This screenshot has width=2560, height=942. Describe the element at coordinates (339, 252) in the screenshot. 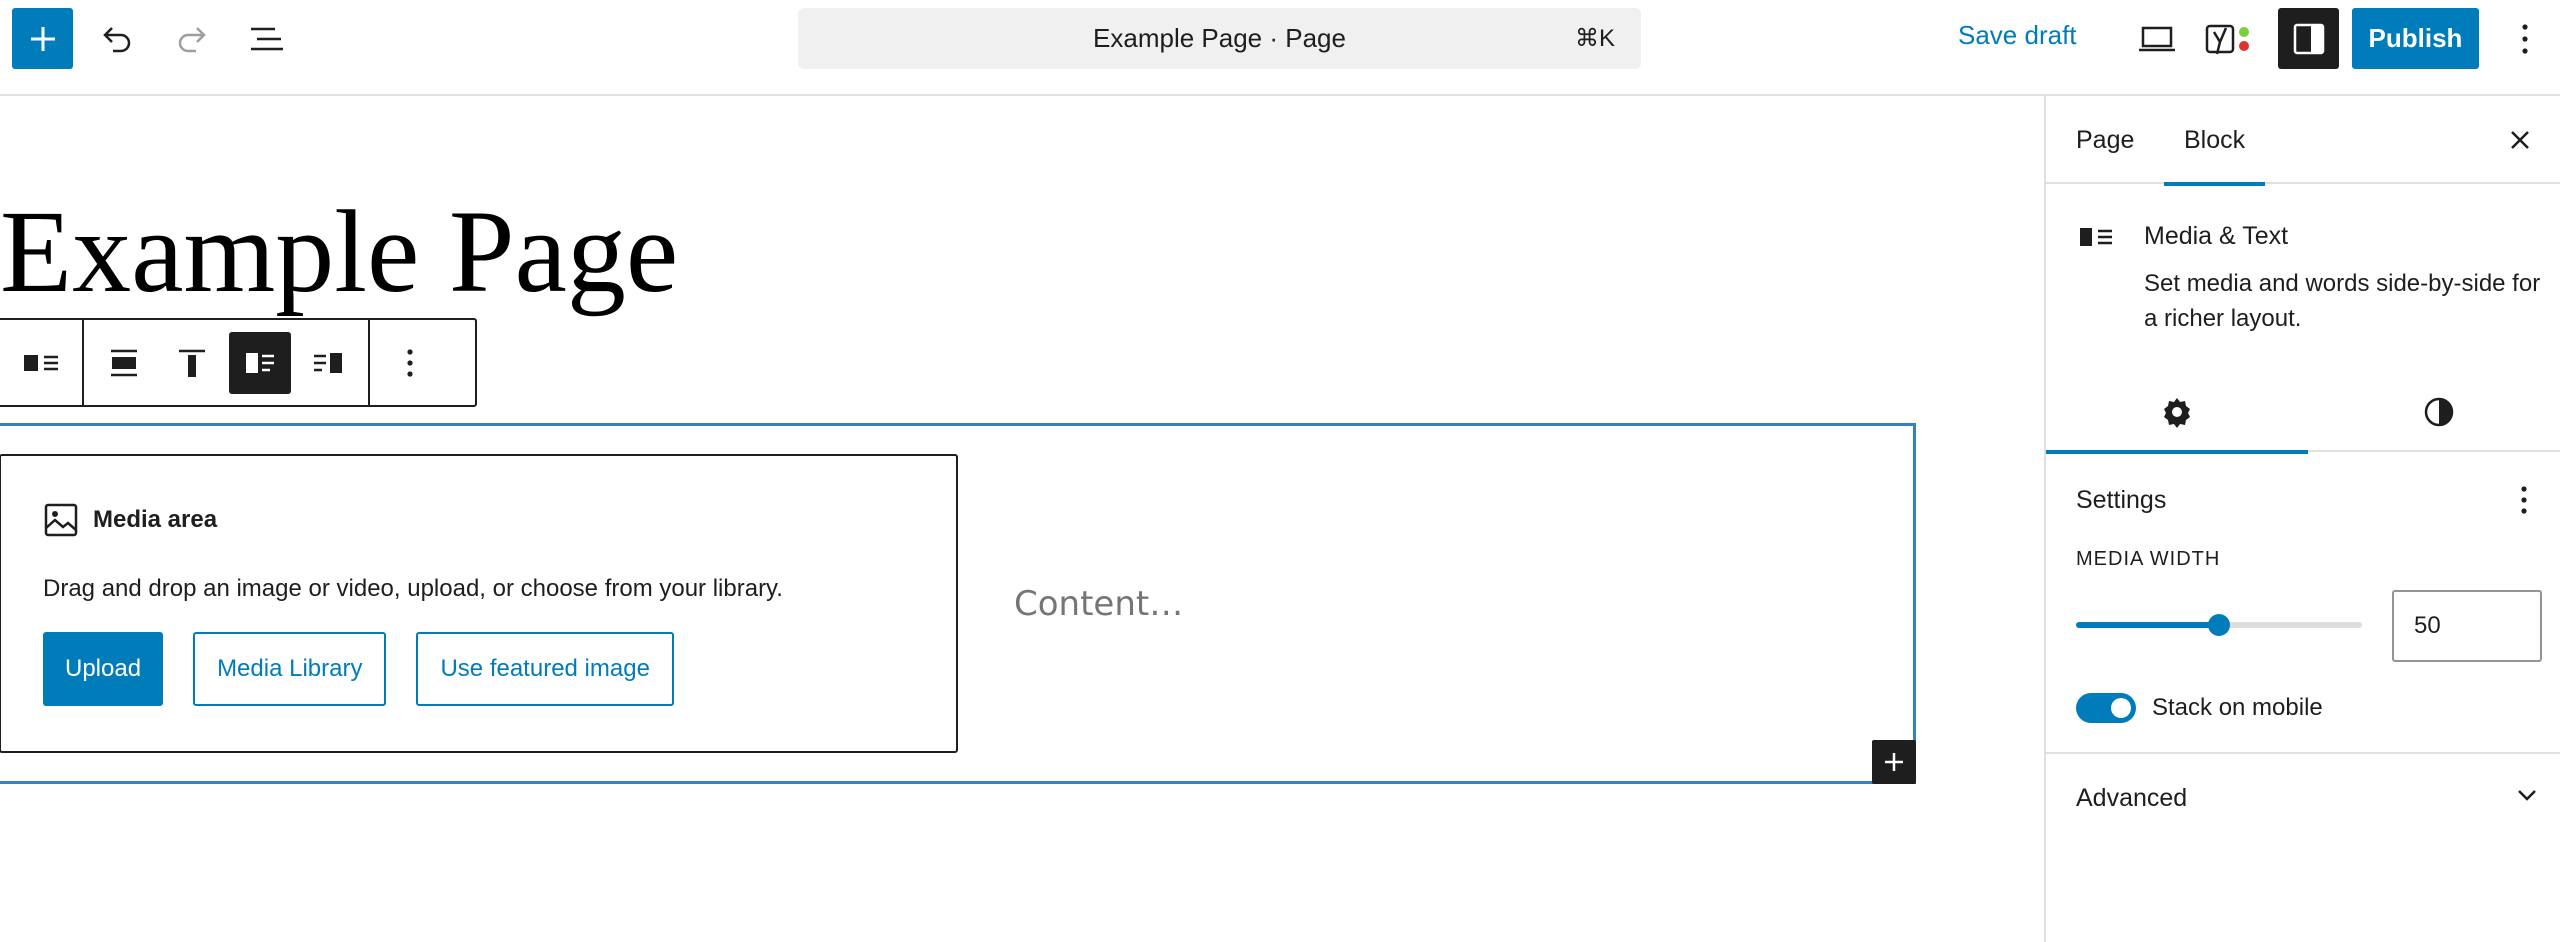

I see `page-title: Example Page` at that location.